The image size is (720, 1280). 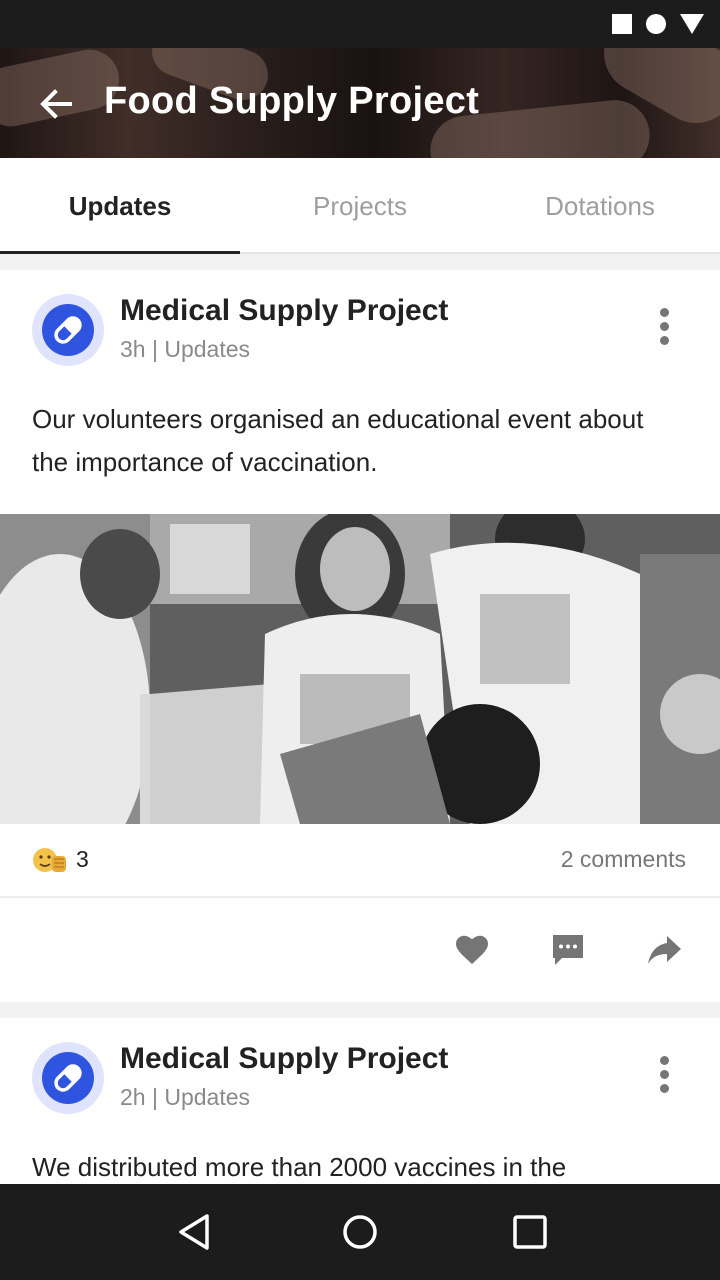 I want to click on triangle-icon, so click(x=692, y=24).